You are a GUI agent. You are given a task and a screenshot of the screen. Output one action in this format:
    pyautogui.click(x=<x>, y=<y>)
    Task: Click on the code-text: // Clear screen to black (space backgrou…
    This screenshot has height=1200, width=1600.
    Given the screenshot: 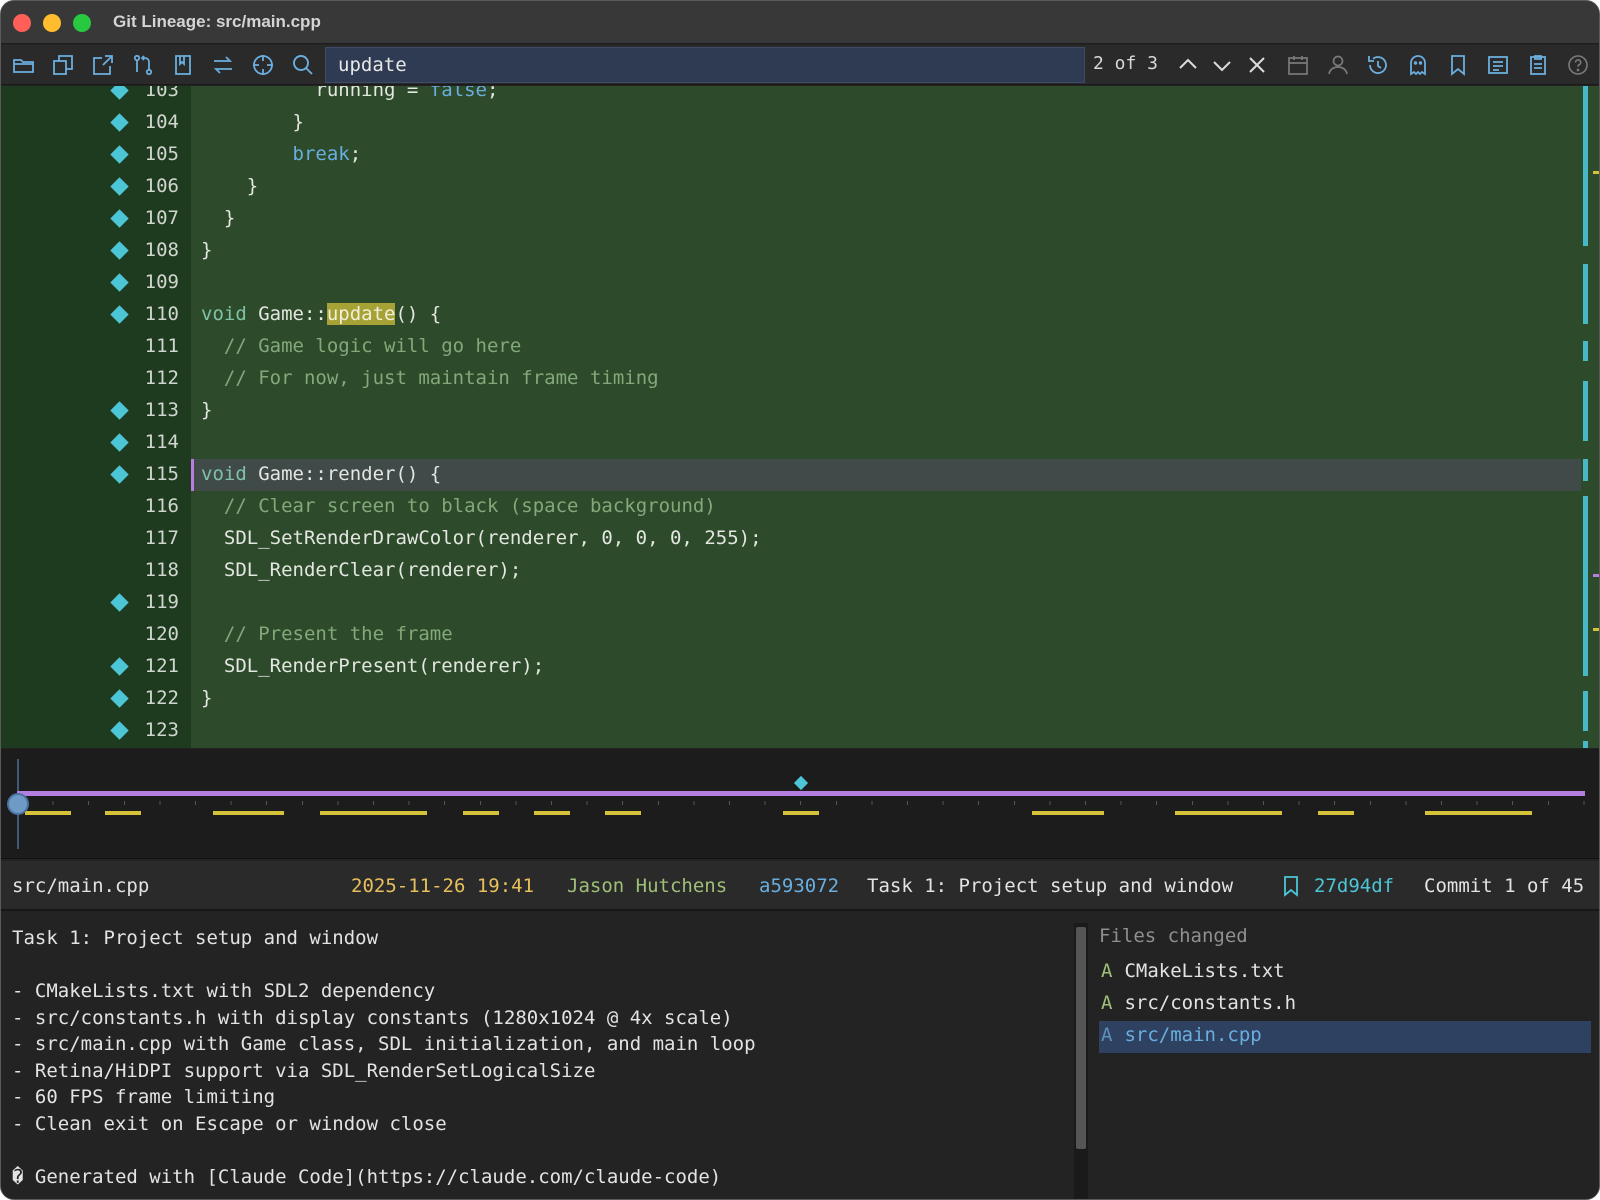 What is the action you would take?
    pyautogui.click(x=469, y=506)
    